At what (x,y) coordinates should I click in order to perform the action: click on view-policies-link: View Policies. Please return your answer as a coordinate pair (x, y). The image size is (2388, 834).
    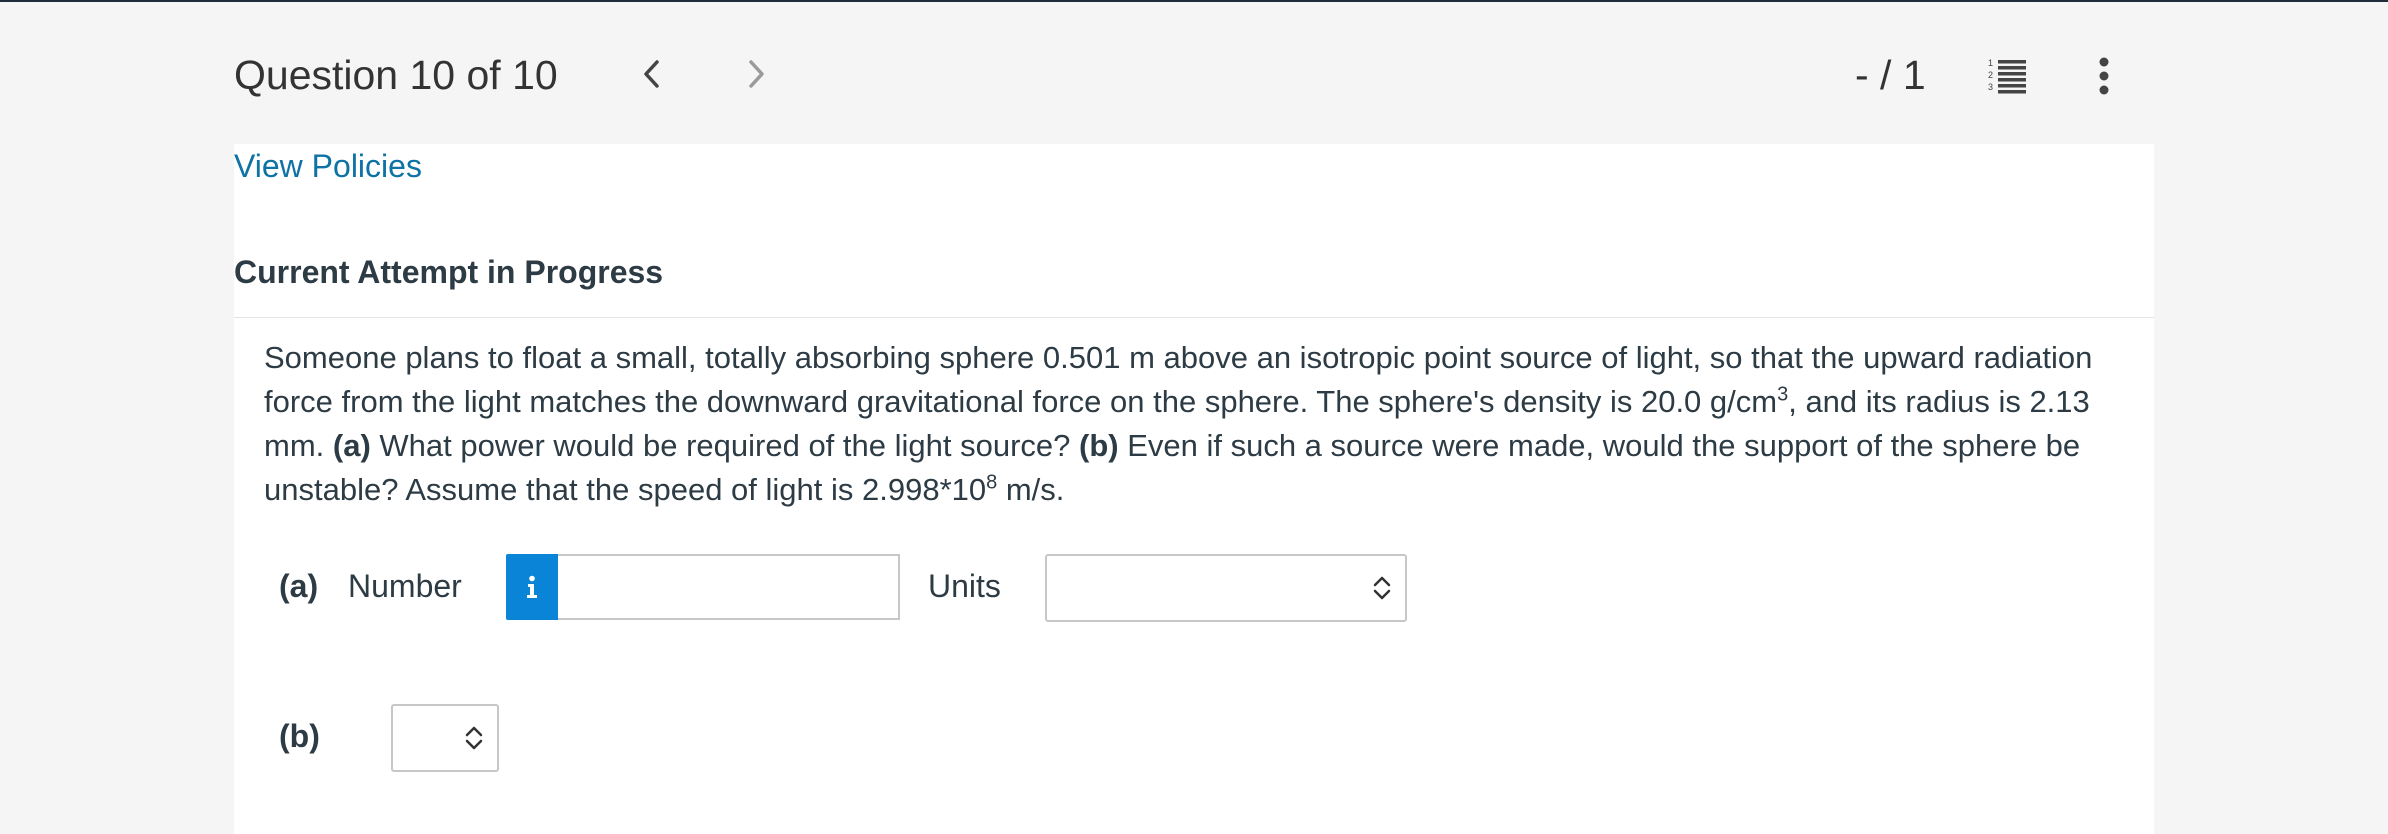
    Looking at the image, I should click on (328, 166).